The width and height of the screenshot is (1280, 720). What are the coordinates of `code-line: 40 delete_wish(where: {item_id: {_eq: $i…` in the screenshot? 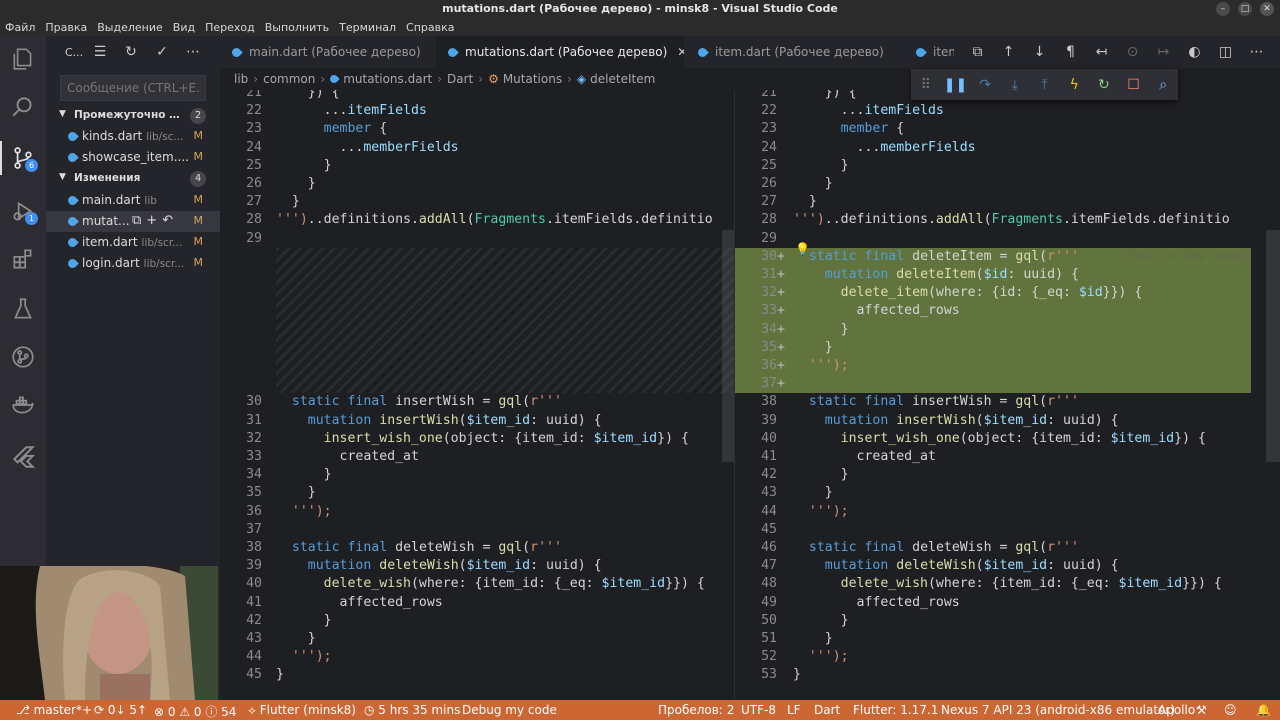 It's located at (477, 584).